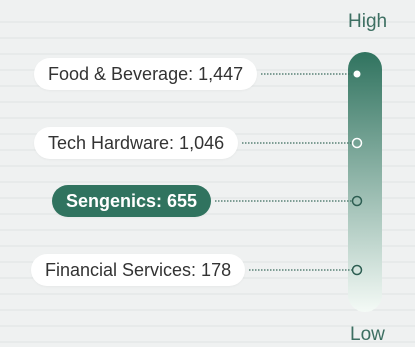 The width and height of the screenshot is (415, 347). Describe the element at coordinates (368, 21) in the screenshot. I see `scale-high-label: High` at that location.